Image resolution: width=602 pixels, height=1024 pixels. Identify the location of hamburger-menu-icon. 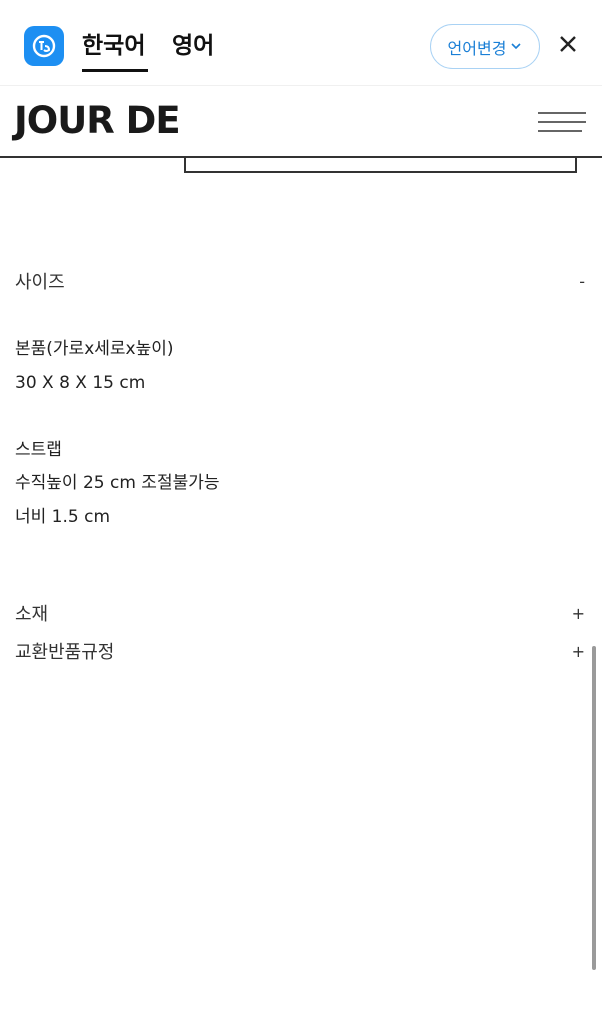
(562, 125).